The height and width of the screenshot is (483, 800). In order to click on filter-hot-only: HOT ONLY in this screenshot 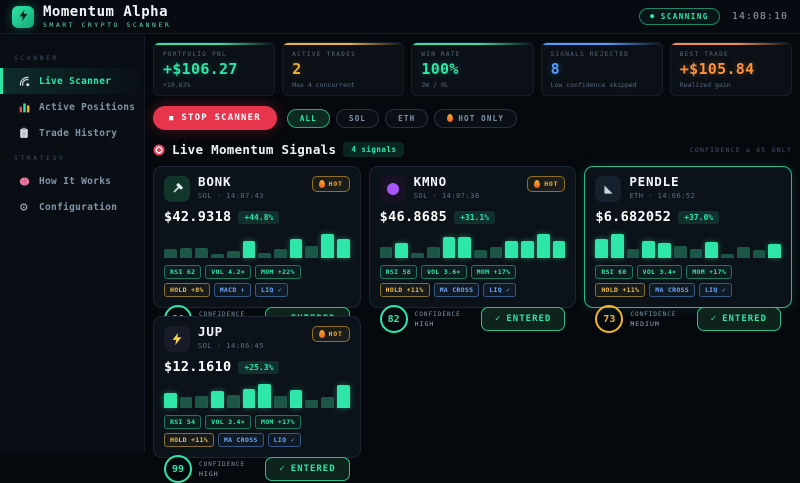, I will do `click(476, 118)`.